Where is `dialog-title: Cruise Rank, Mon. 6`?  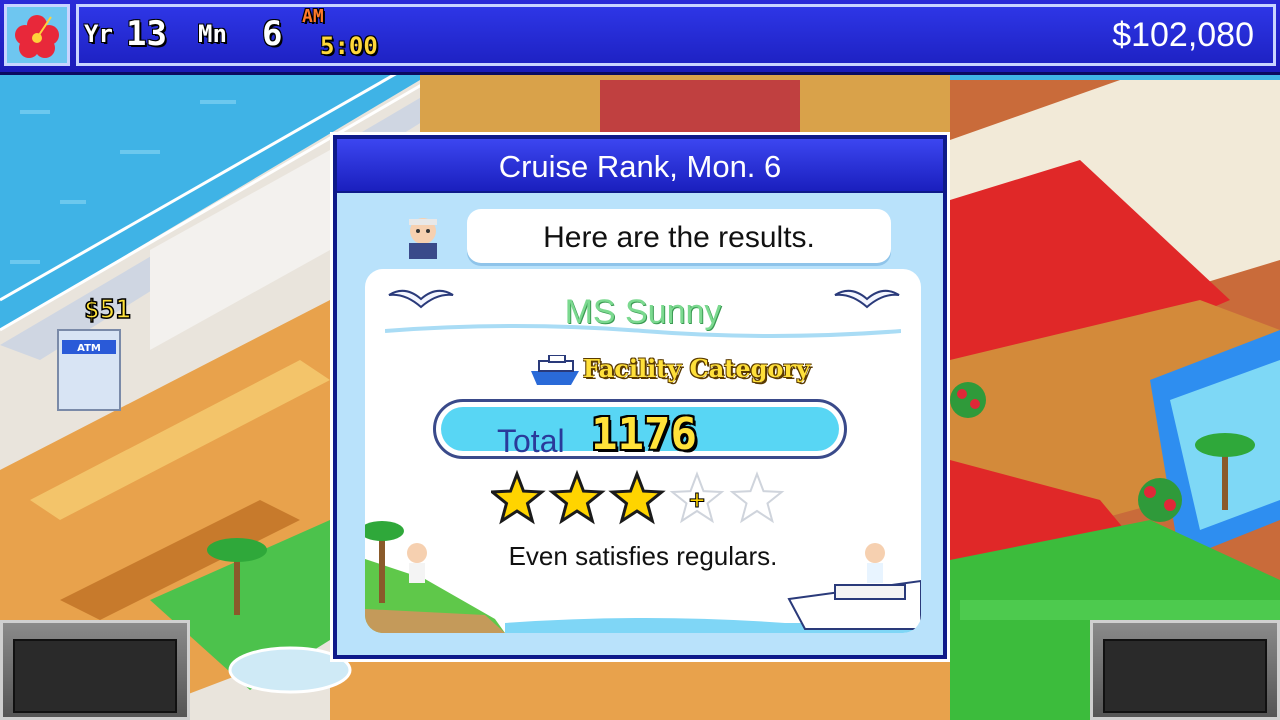
dialog-title: Cruise Rank, Mon. 6 is located at coordinates (640, 166).